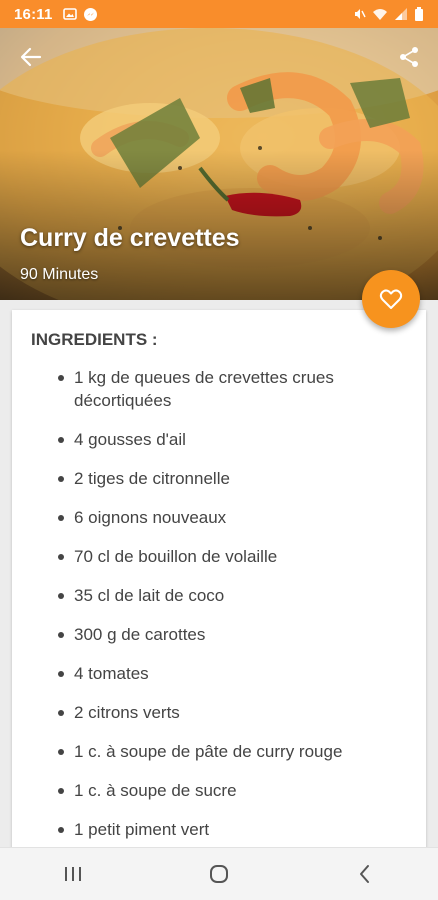  I want to click on list-item: 1 c. à soupe de pâte de curry rouge, so click(236, 751).